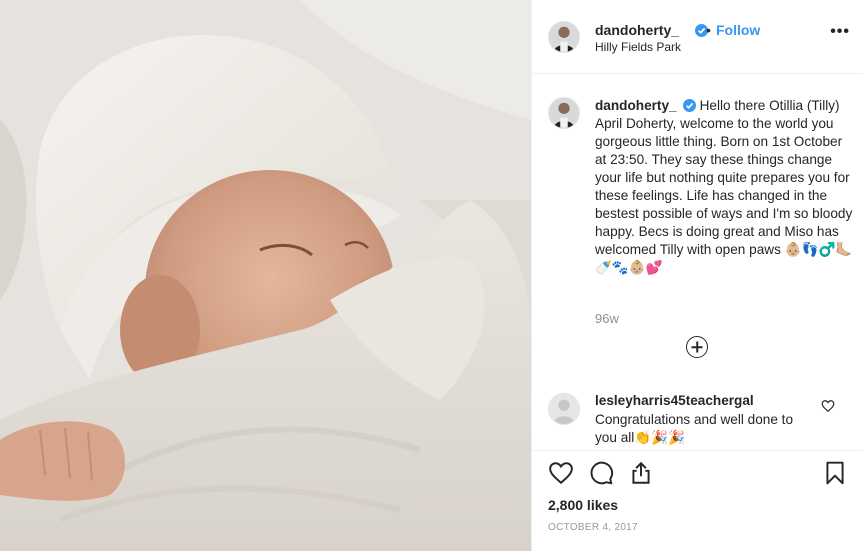 This screenshot has width=863, height=551. What do you see at coordinates (674, 400) in the screenshot?
I see `comment-username: lesleyharris45teachergal` at bounding box center [674, 400].